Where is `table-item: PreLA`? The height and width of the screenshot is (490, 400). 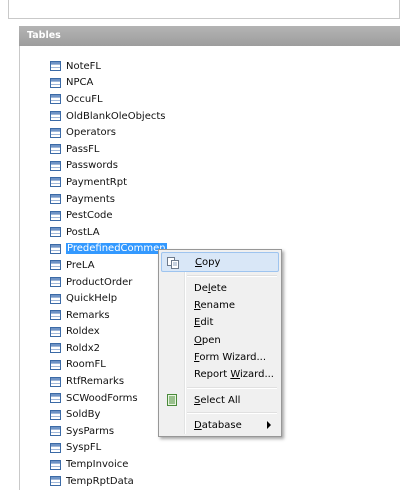
table-item: PreLA is located at coordinates (108, 265).